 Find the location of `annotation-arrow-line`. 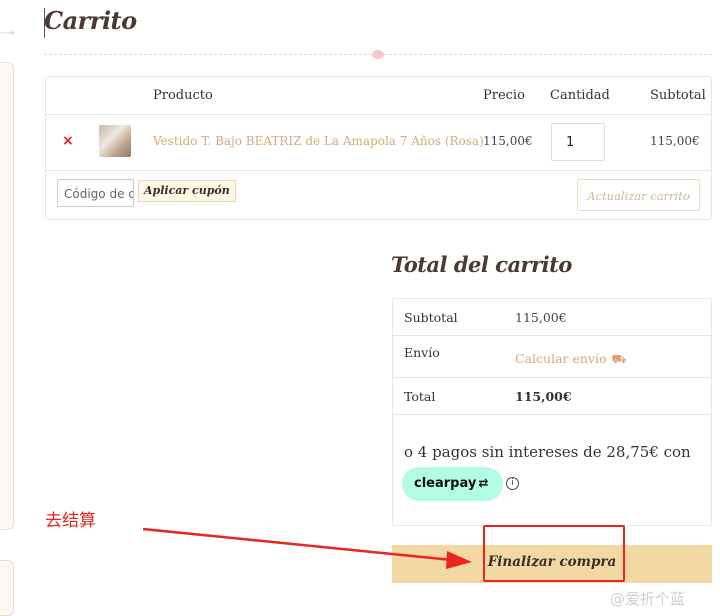

annotation-arrow-line is located at coordinates (297, 544).